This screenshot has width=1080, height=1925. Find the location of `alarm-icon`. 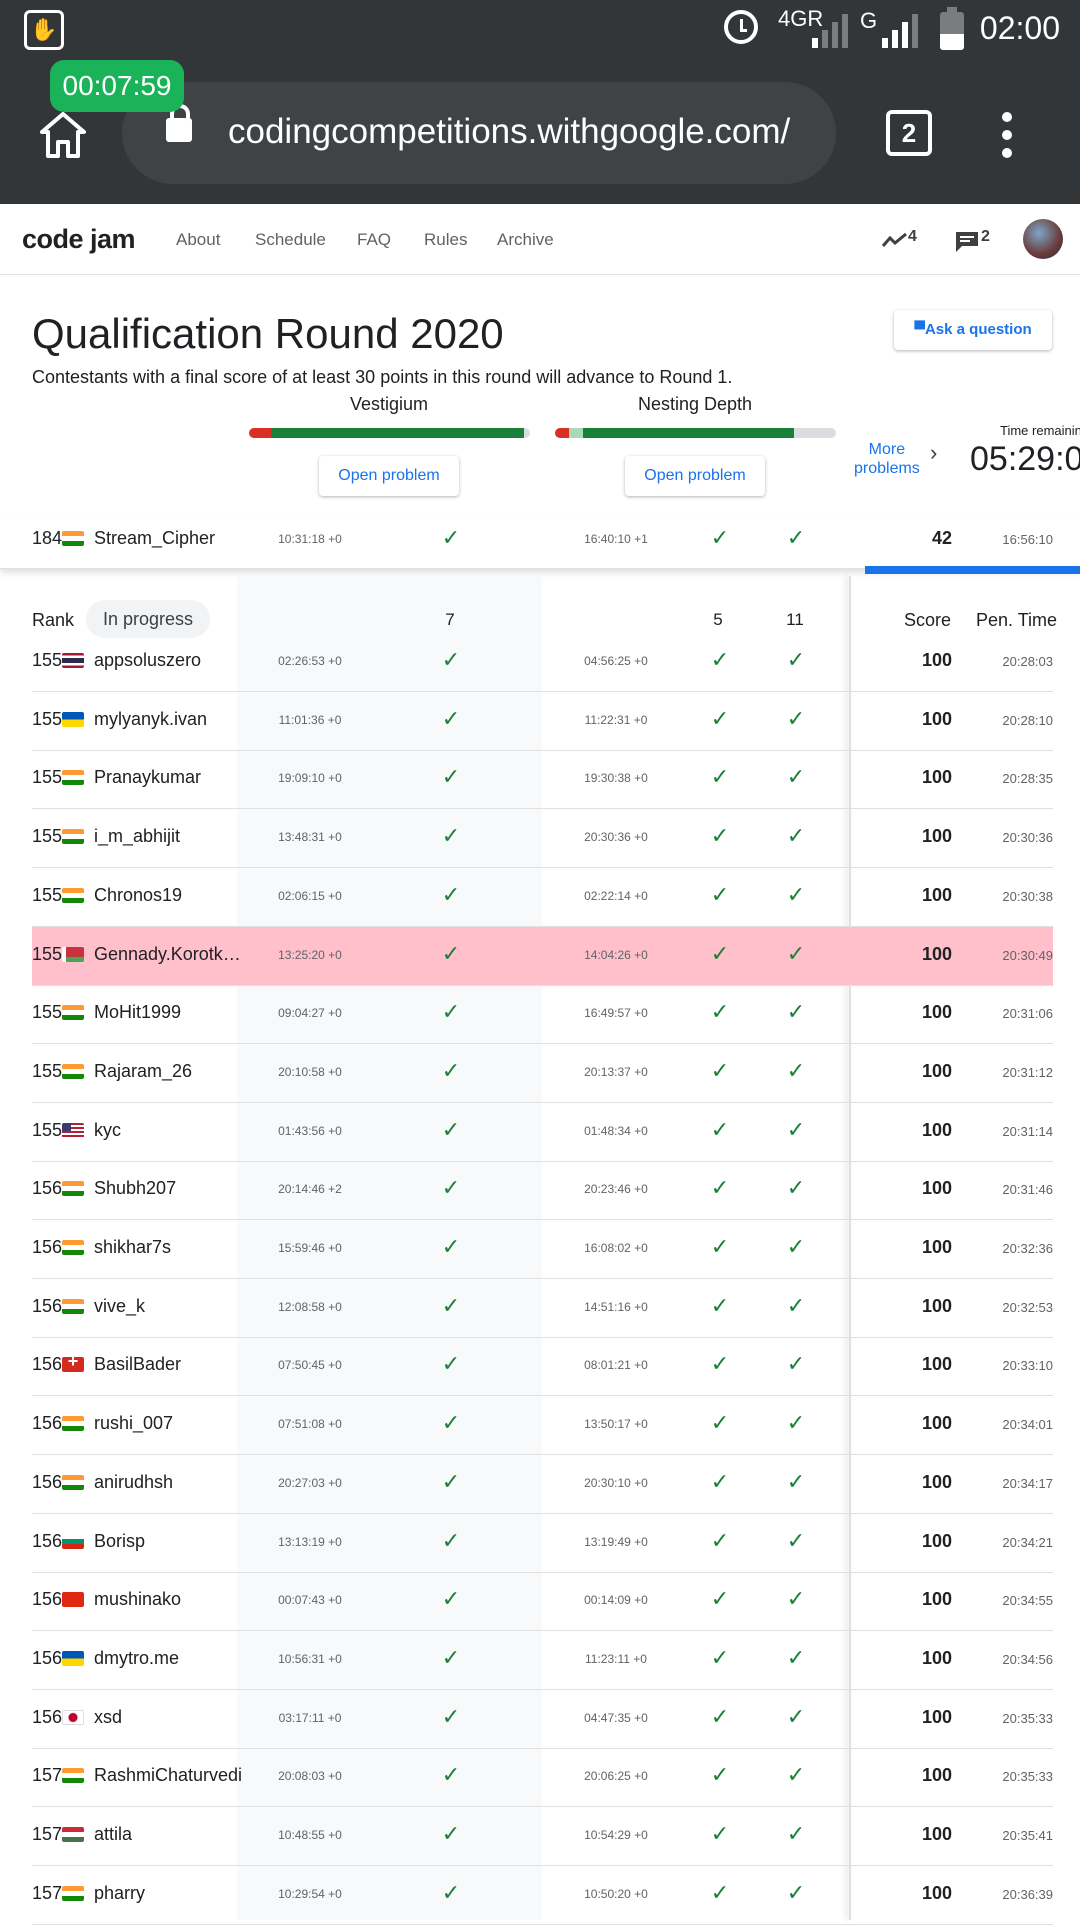

alarm-icon is located at coordinates (741, 27).